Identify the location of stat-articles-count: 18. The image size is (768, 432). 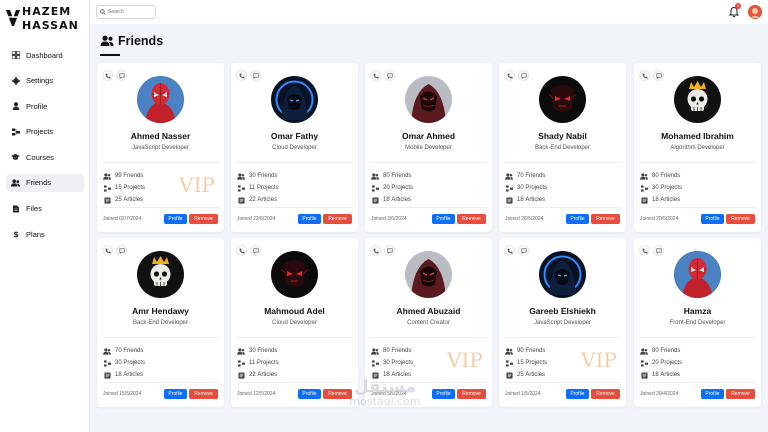
(655, 200).